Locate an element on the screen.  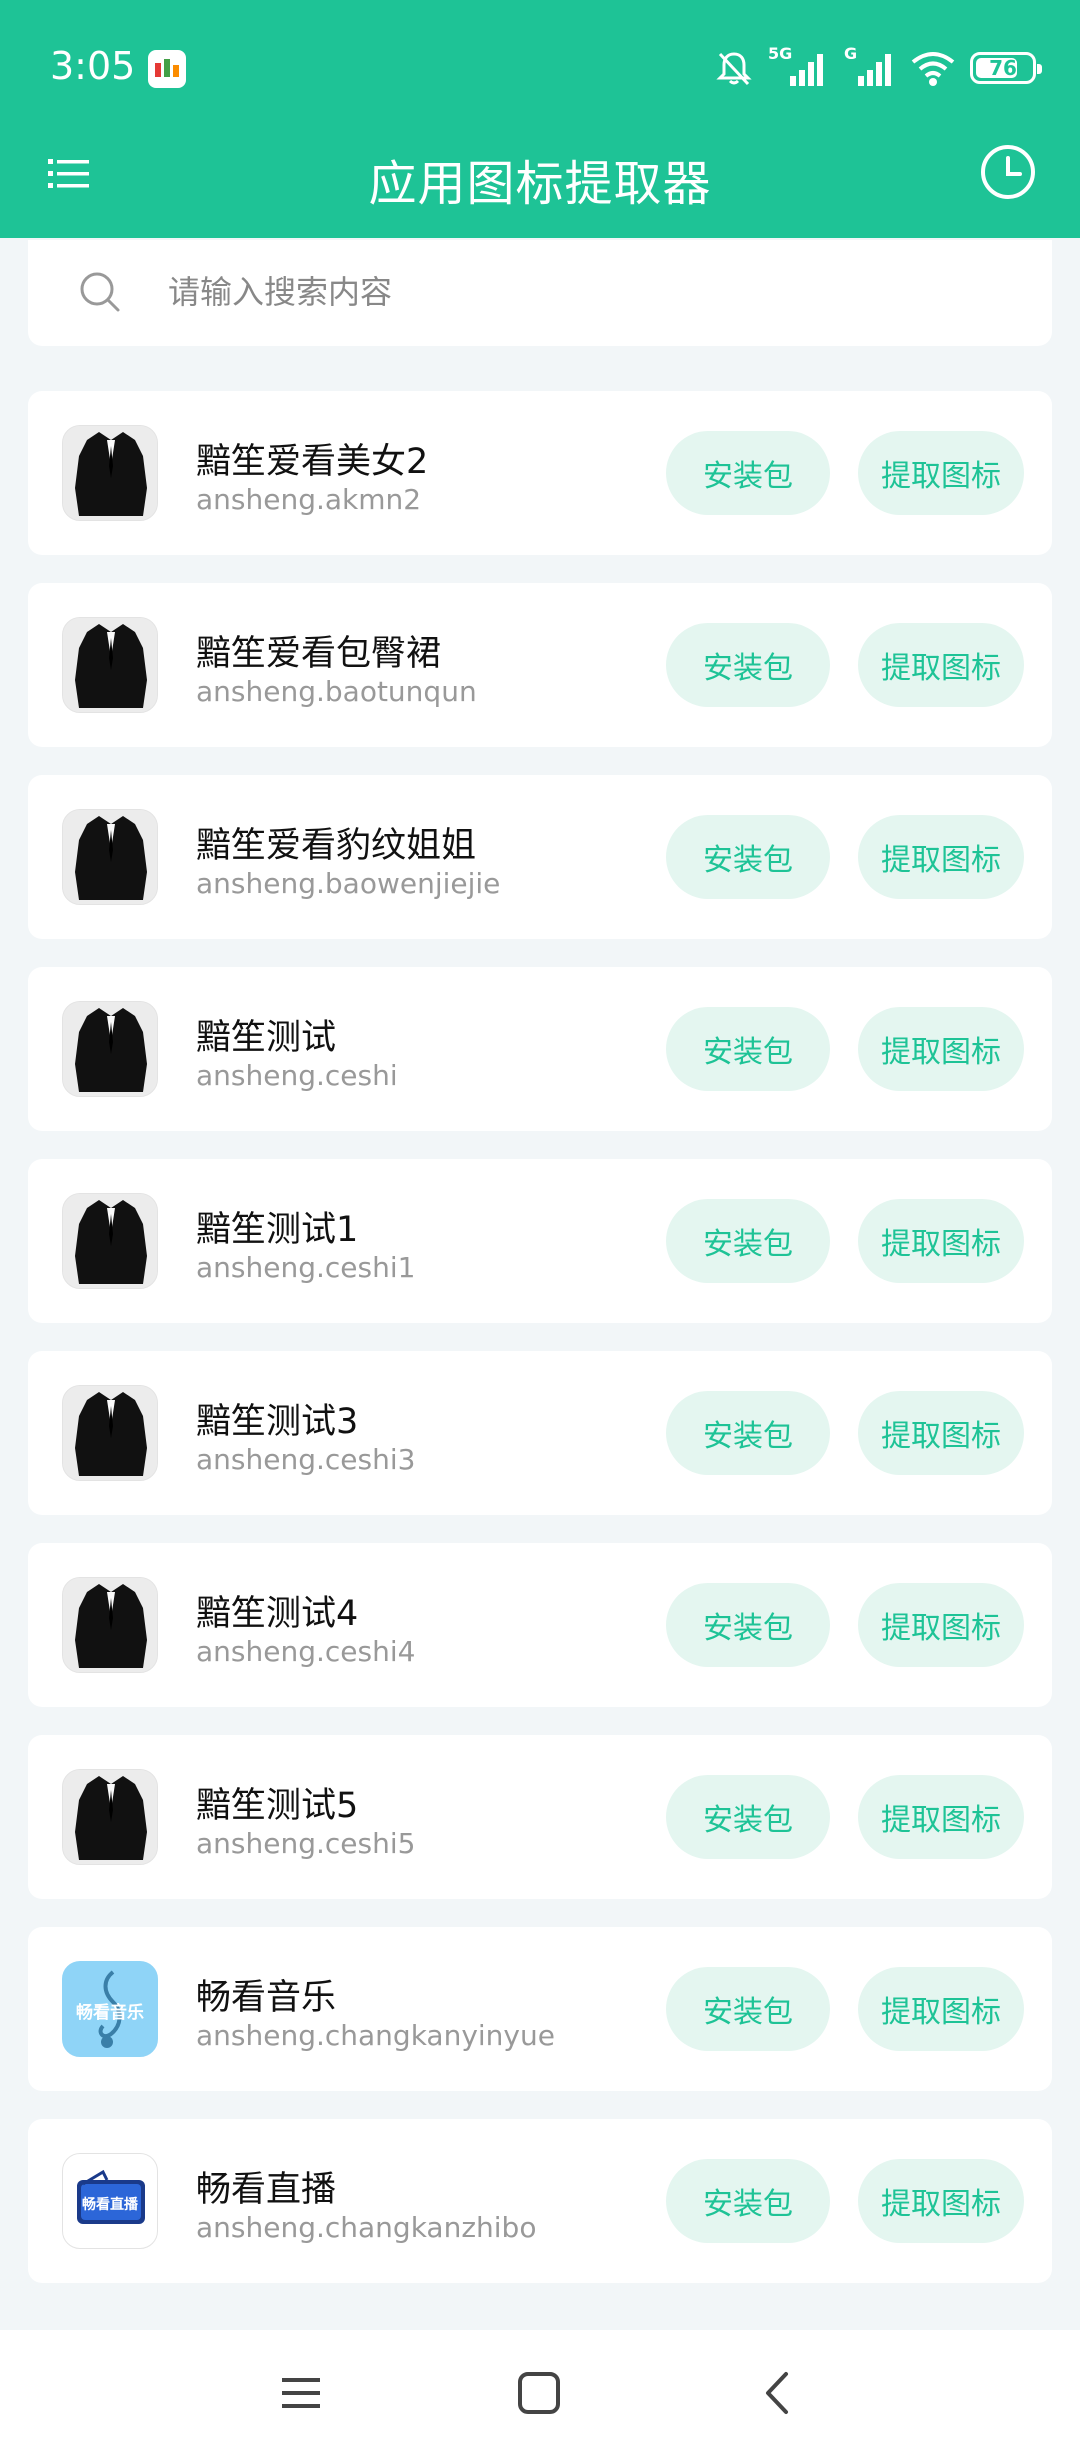
system-nav-bar is located at coordinates (540, 2395).